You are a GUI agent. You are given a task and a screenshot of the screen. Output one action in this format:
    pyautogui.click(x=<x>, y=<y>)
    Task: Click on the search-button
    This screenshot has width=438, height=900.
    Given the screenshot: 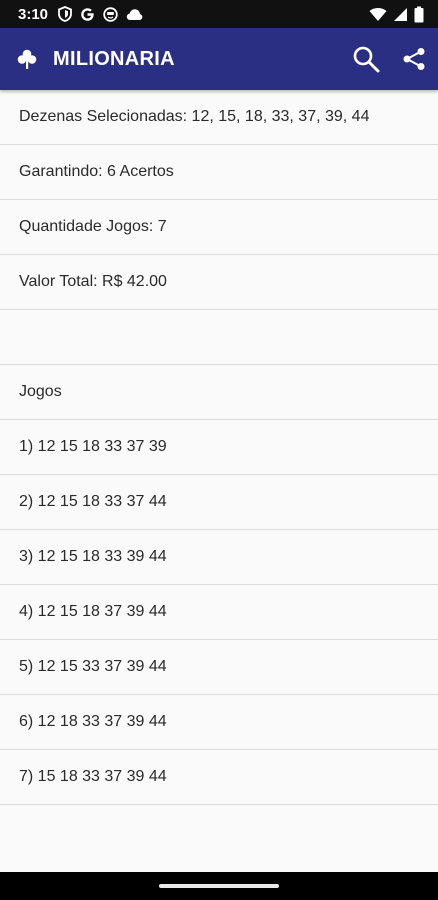 What is the action you would take?
    pyautogui.click(x=366, y=59)
    